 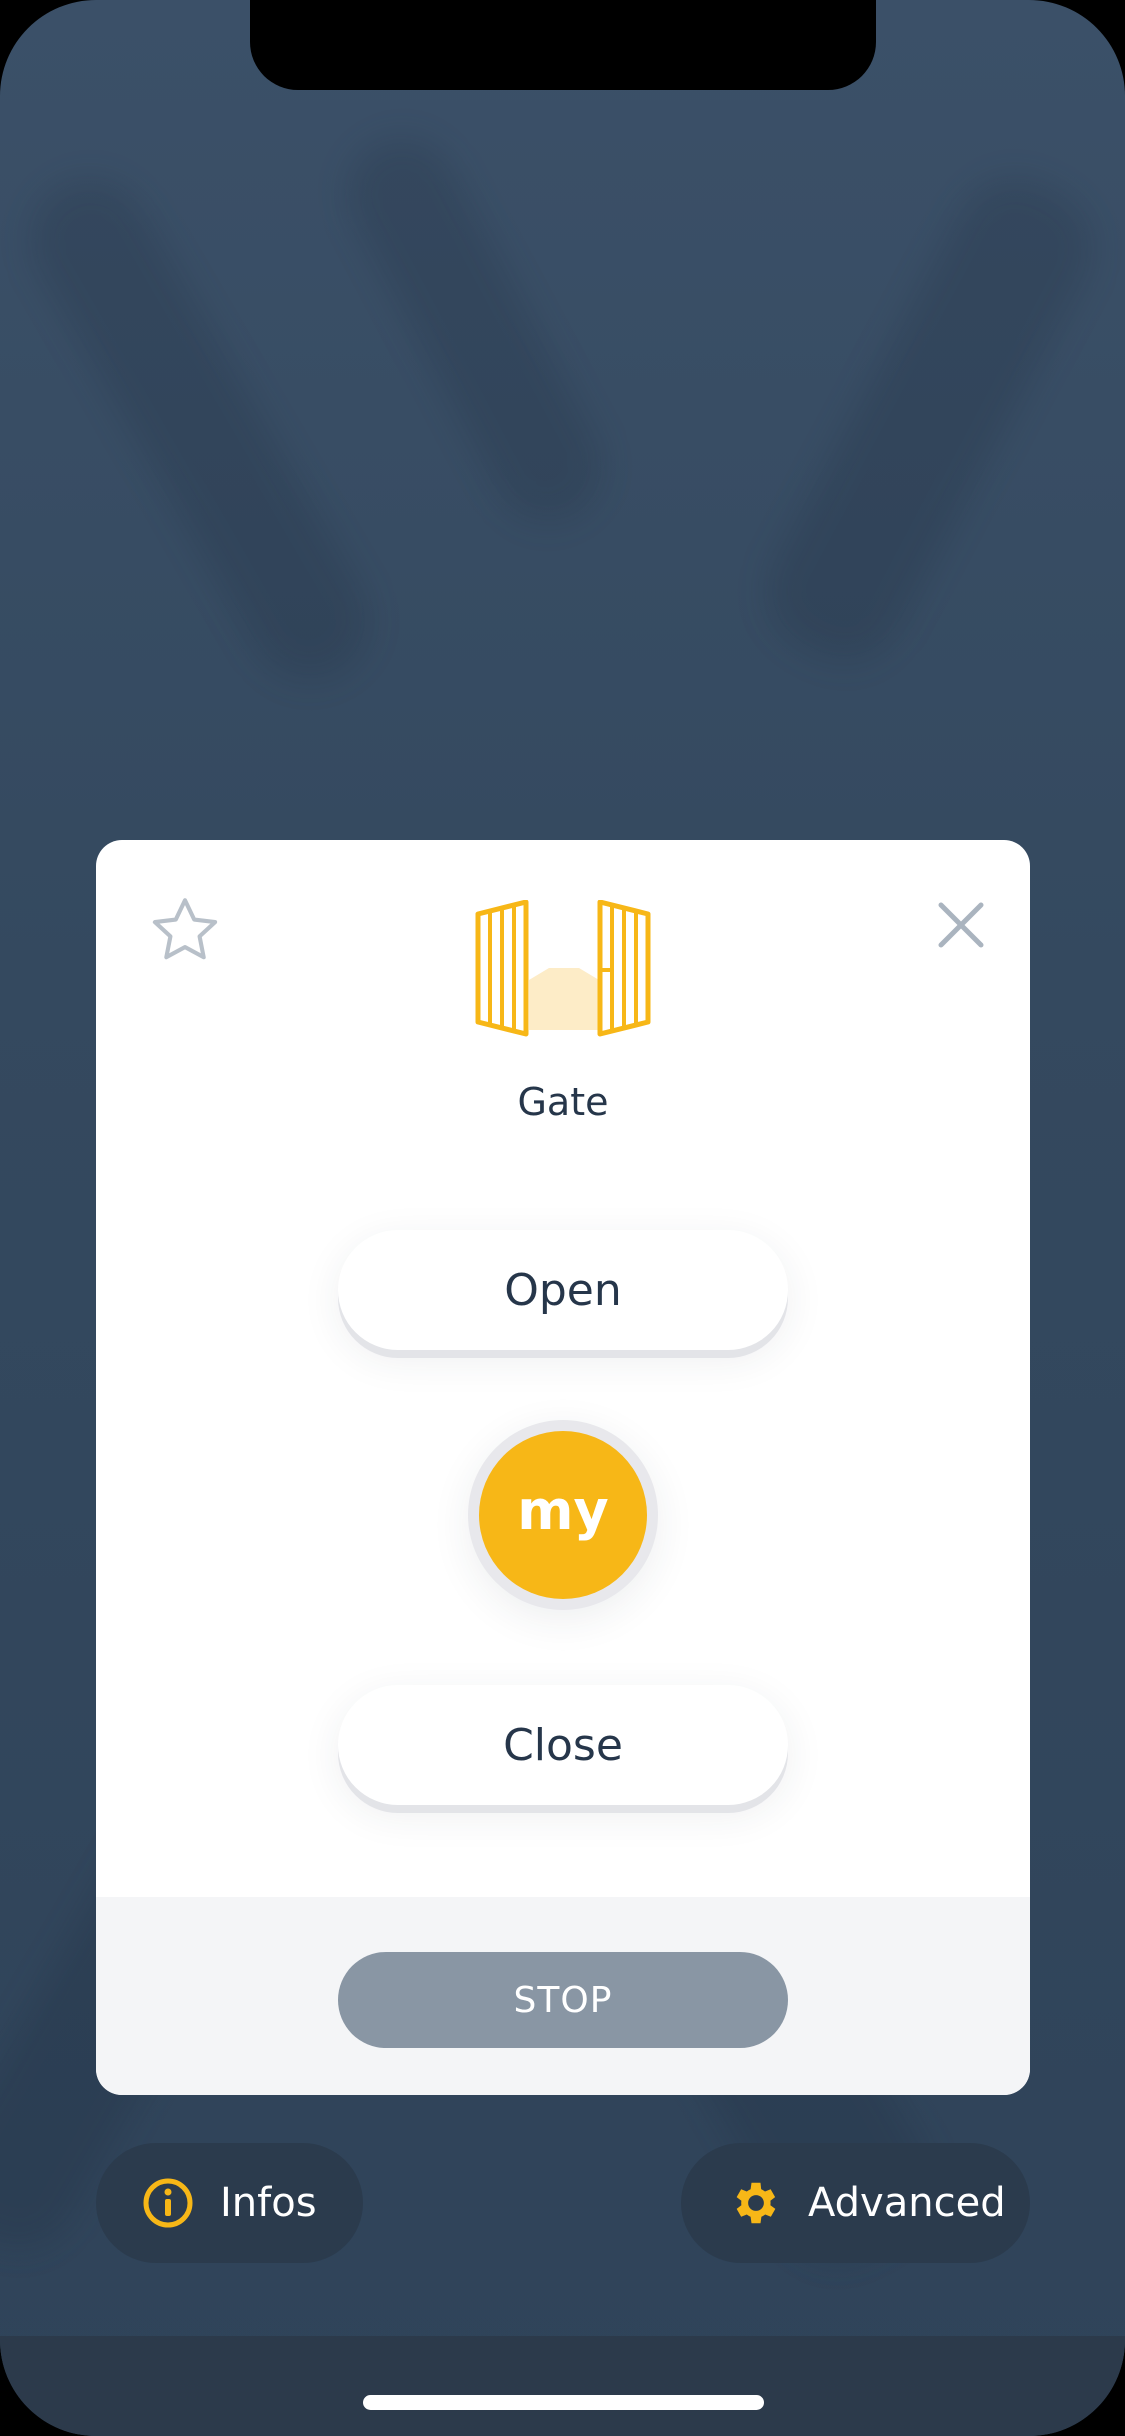 I want to click on info-icon, so click(x=168, y=2203).